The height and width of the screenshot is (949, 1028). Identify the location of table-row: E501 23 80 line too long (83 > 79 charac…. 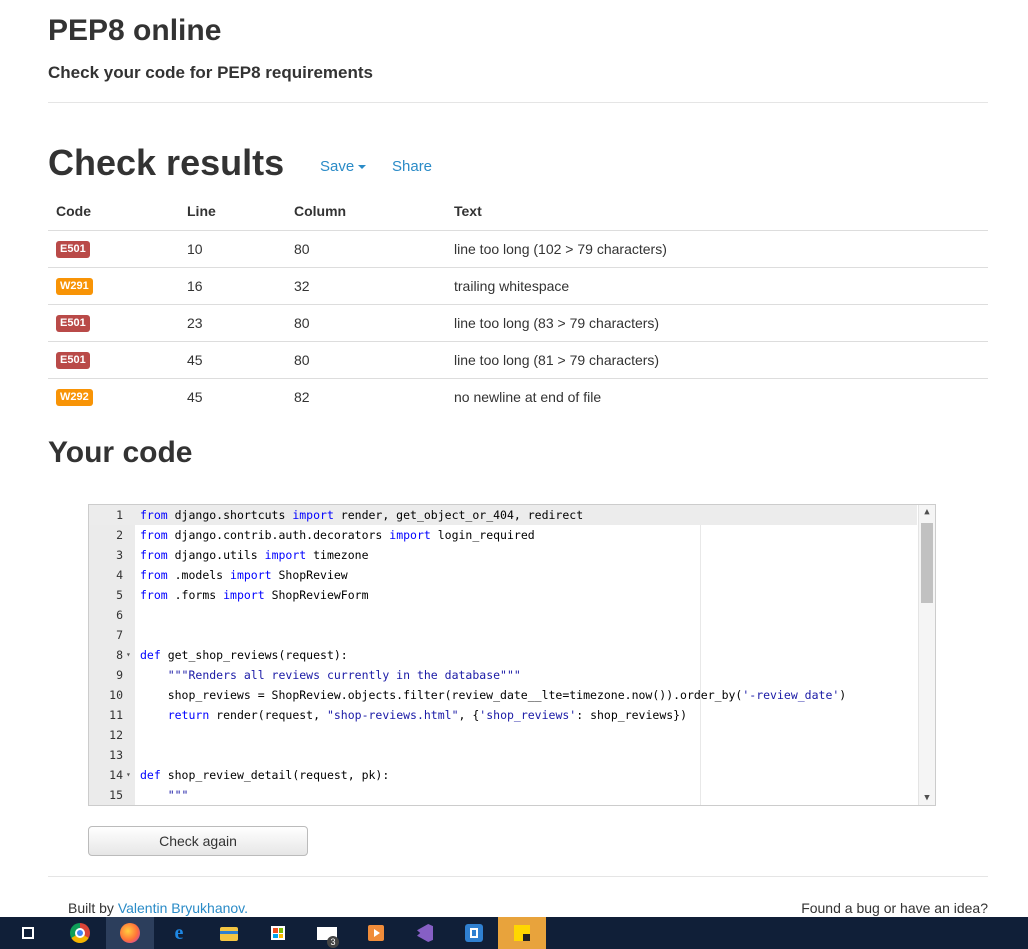
(518, 323).